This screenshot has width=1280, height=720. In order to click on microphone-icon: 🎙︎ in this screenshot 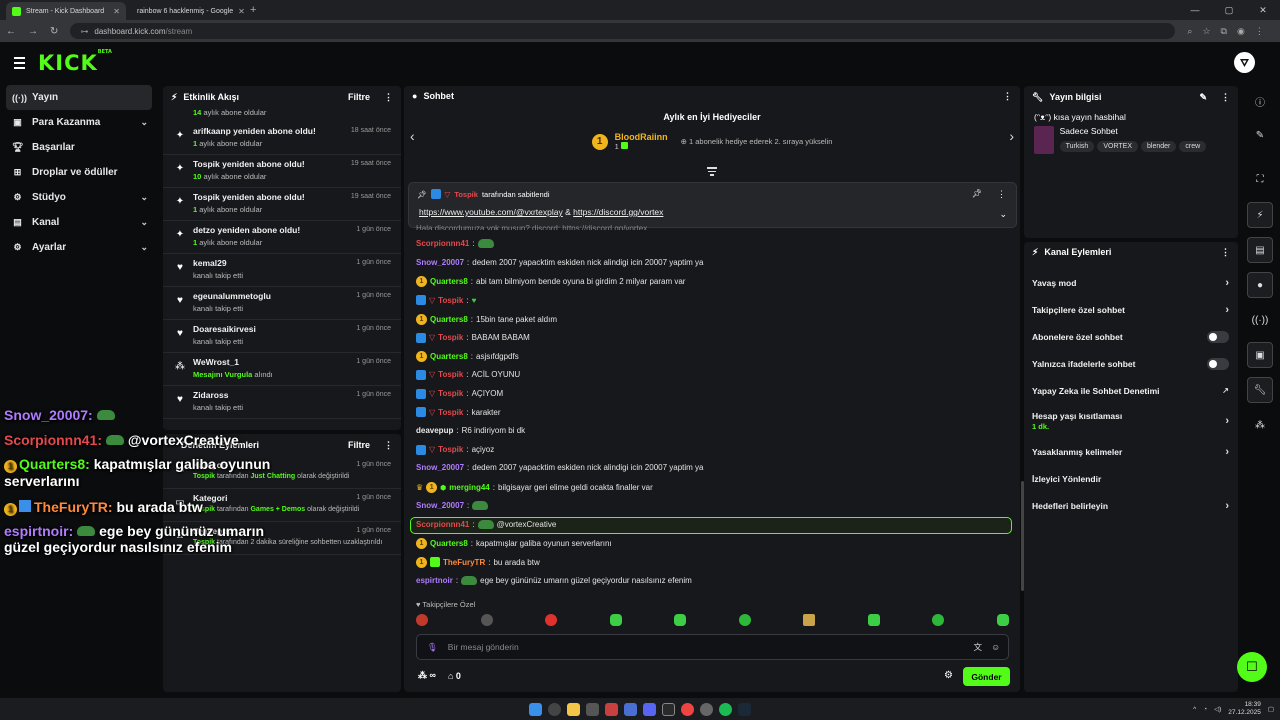, I will do `click(432, 647)`.